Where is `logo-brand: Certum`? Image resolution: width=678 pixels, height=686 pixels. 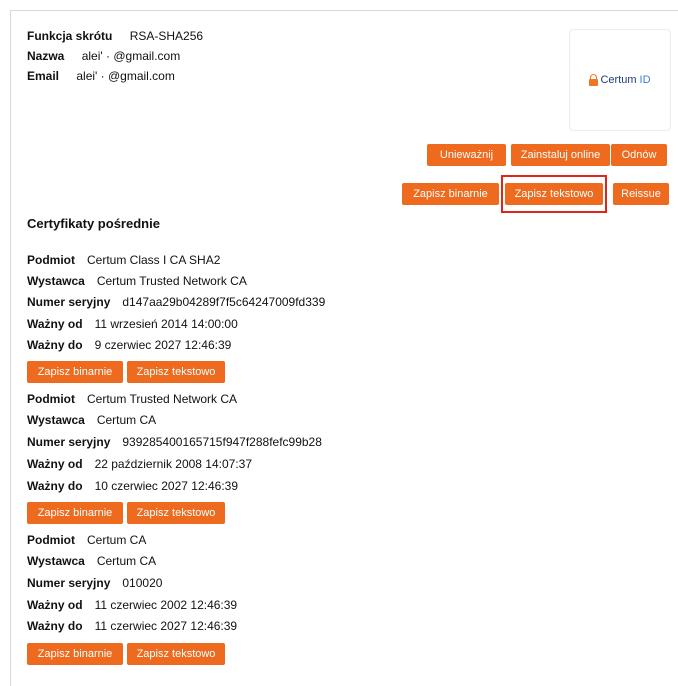
logo-brand: Certum is located at coordinates (618, 80).